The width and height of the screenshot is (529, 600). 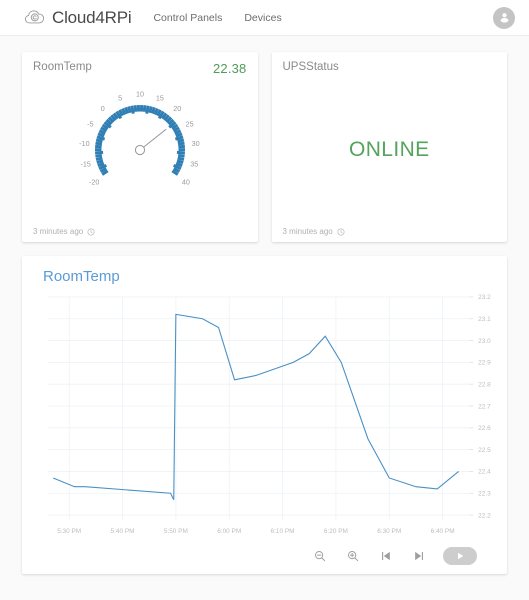 I want to click on app-header: Cloud4RPi Control Panels Devices, so click(x=264, y=18).